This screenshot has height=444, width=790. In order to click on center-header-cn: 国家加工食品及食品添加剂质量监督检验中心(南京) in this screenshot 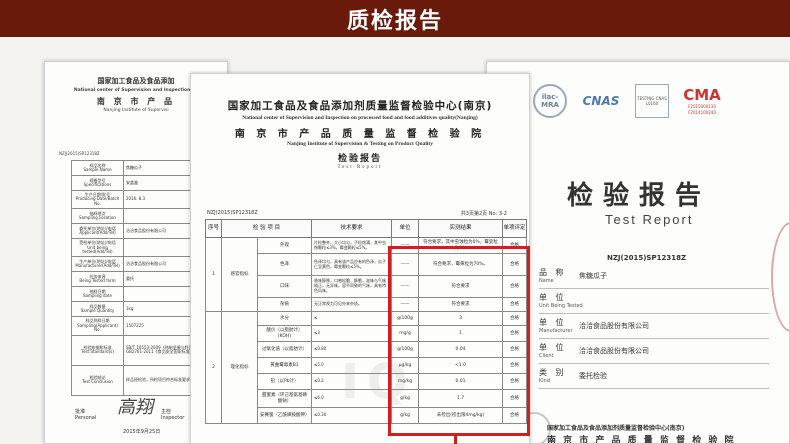, I will do `click(360, 106)`.